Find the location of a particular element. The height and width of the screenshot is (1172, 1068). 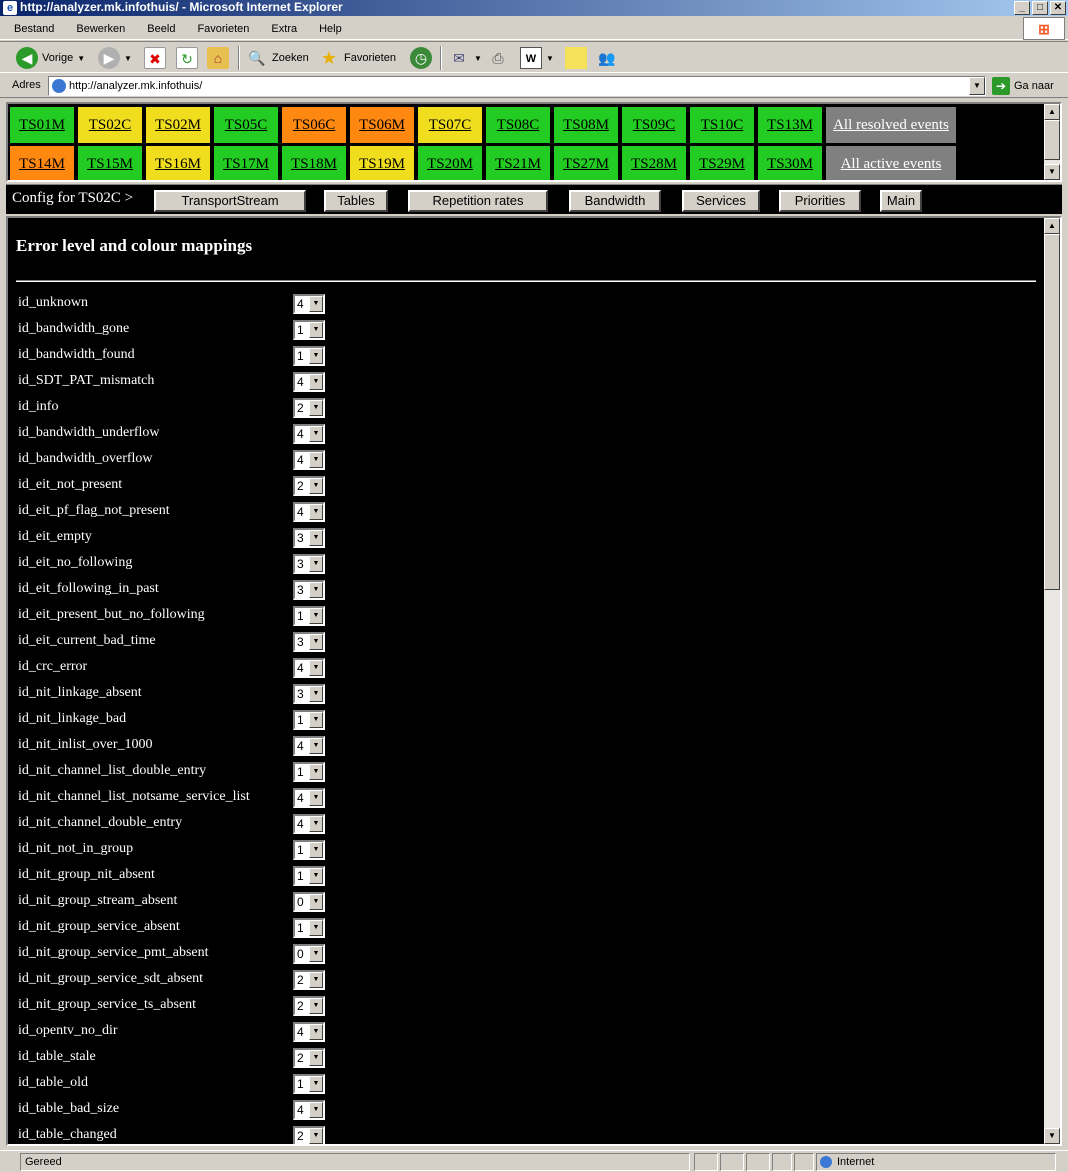

stream-link-ts08c: TS08C is located at coordinates (518, 125).